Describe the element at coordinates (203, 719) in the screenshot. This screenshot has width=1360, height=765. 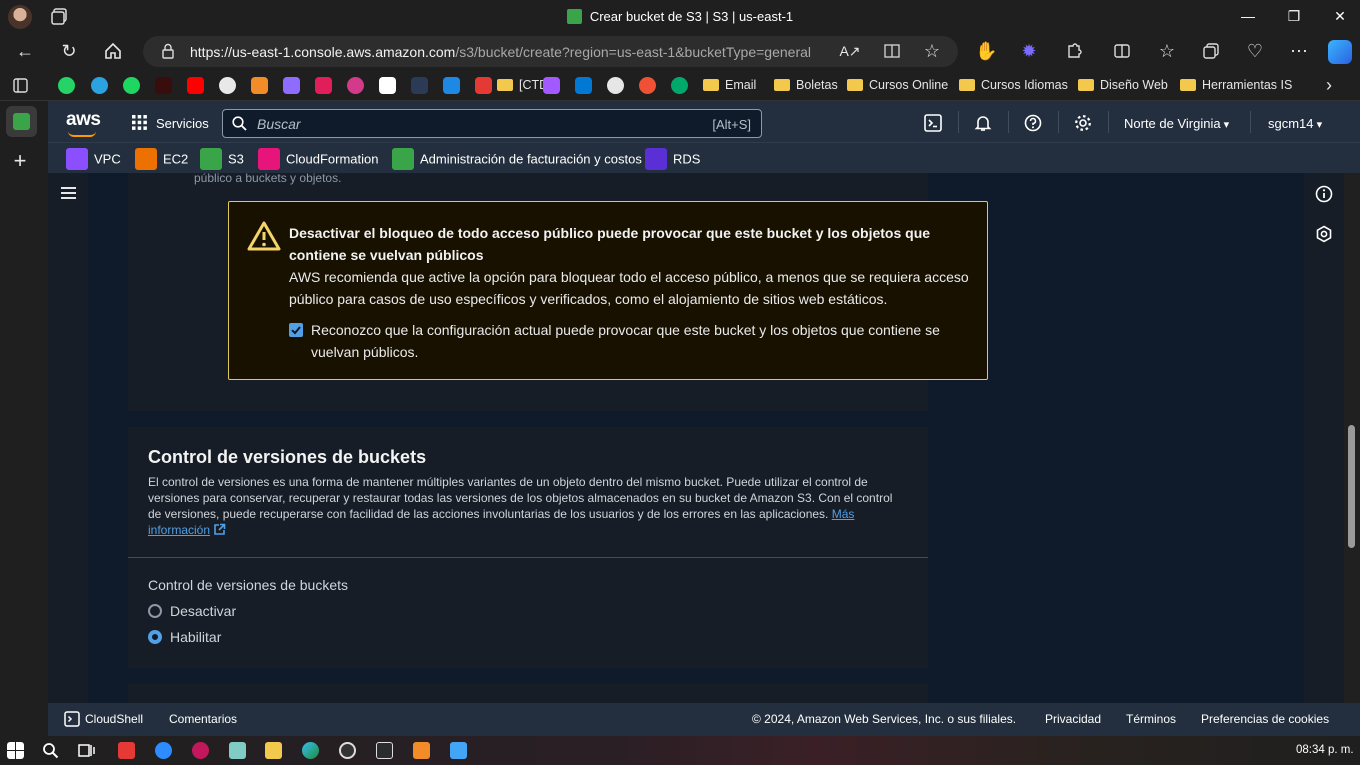
I see `comments-link: Comentarios` at that location.